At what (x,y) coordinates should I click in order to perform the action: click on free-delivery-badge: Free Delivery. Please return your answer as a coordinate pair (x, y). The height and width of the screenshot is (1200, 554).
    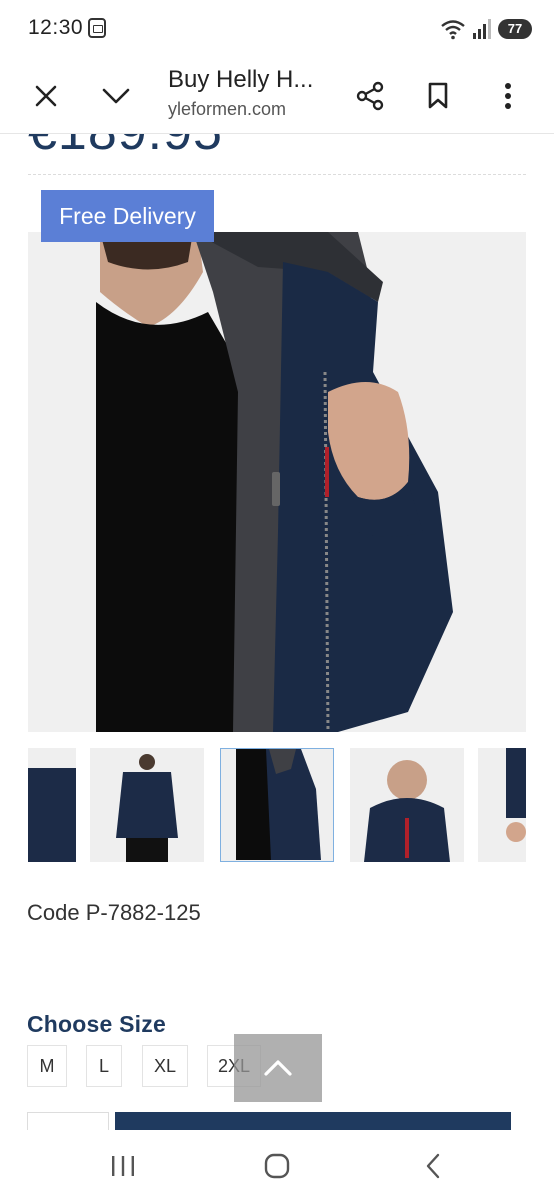
    Looking at the image, I should click on (127, 216).